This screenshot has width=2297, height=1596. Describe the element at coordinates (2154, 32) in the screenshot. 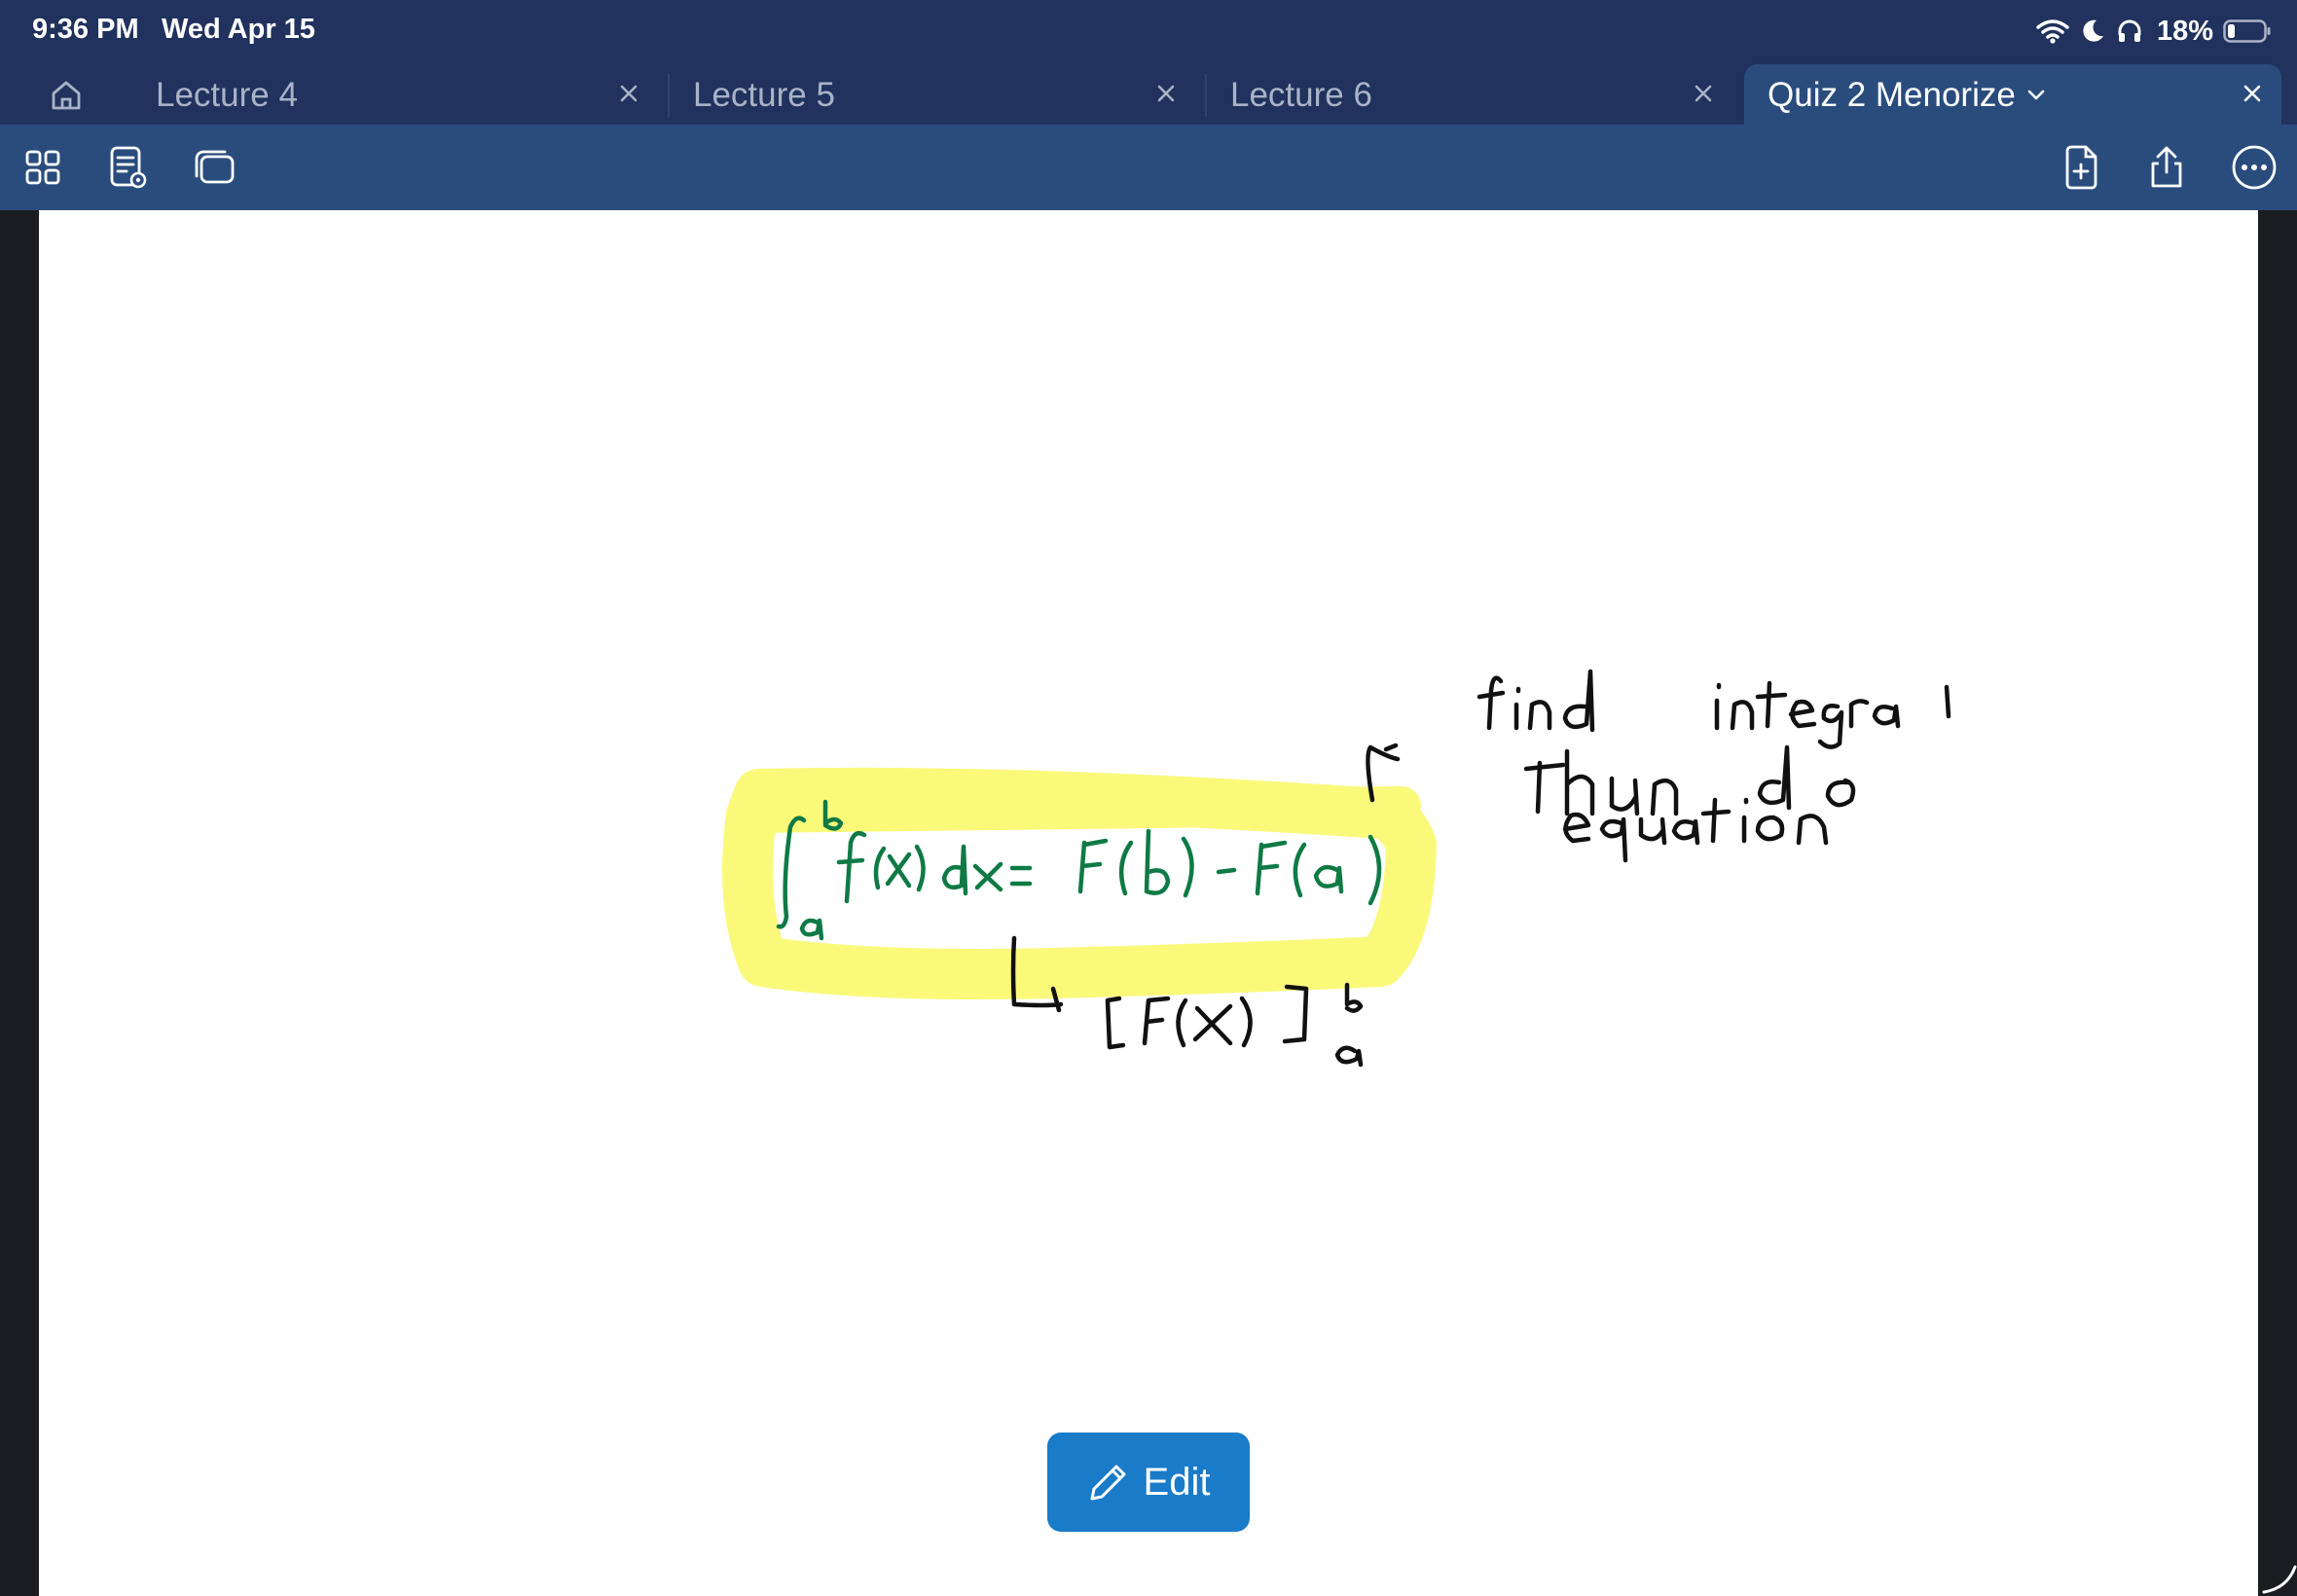

I see `status-indicators: 18%` at that location.